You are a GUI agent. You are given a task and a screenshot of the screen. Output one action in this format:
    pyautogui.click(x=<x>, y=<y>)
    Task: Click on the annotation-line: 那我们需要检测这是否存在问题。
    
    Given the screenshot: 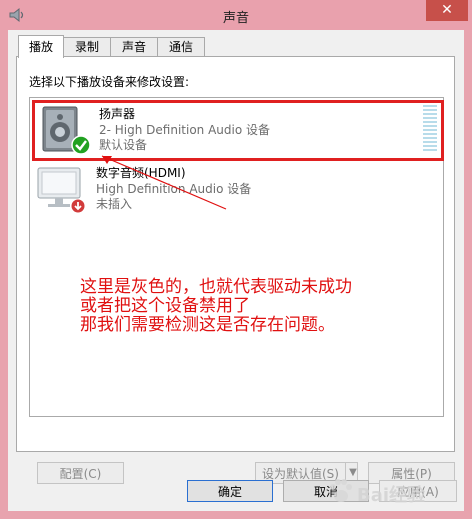 What is the action you would take?
    pyautogui.click(x=207, y=325)
    